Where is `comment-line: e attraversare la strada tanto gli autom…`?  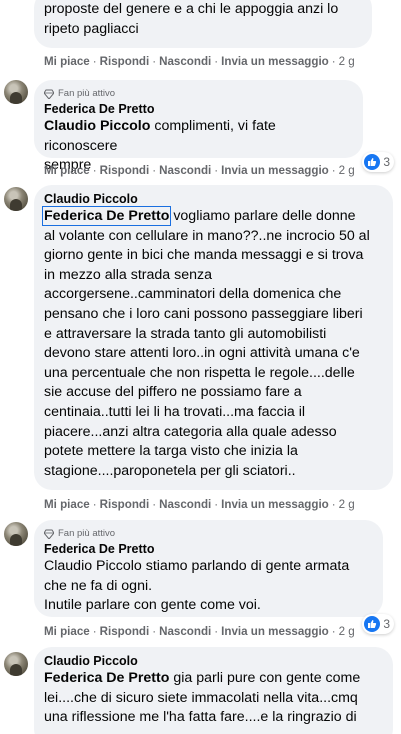 comment-line: e attraversare la strada tanto gli autom… is located at coordinates (185, 333).